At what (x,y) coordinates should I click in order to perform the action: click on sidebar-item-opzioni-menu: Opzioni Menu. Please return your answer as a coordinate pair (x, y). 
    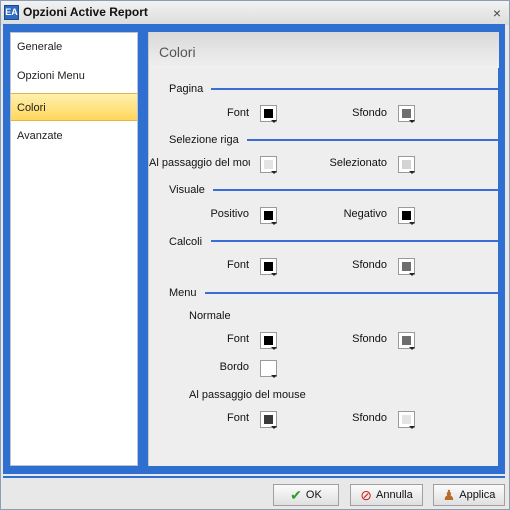
    Looking at the image, I should click on (74, 76).